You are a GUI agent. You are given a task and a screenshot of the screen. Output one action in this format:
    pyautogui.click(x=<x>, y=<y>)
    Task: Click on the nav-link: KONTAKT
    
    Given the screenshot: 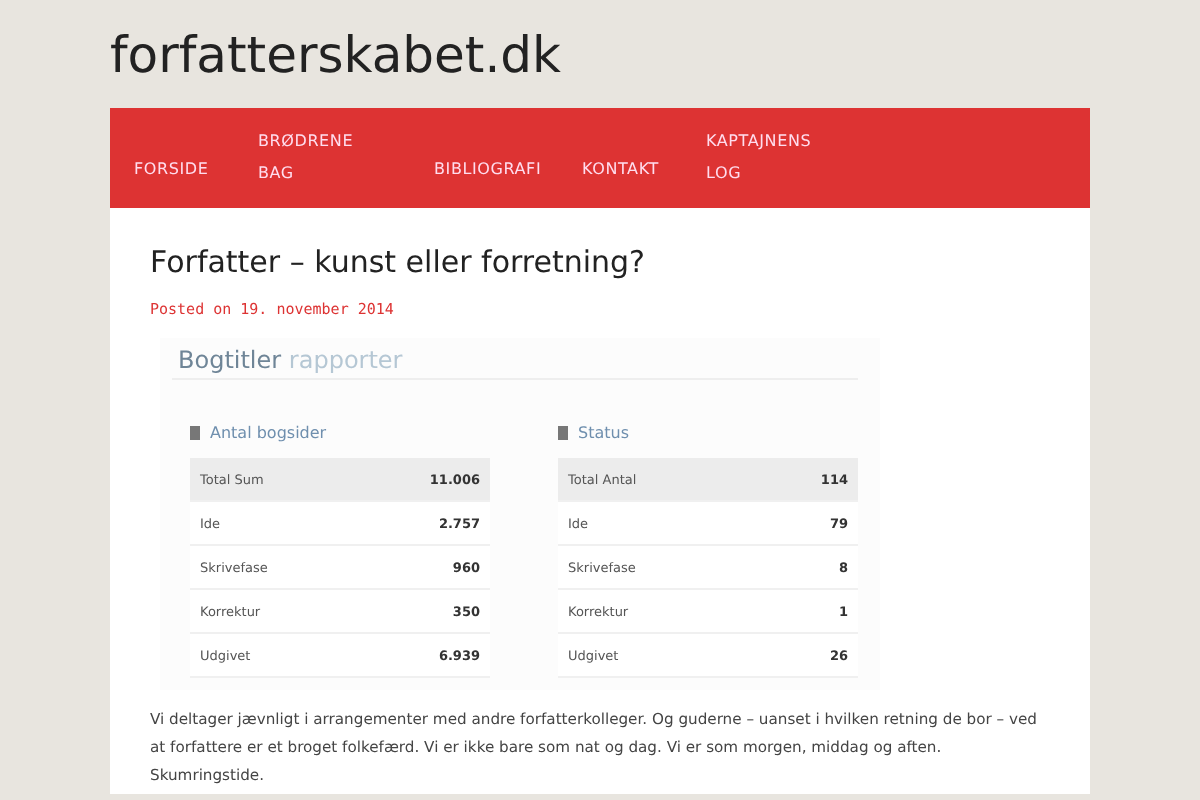 What is the action you would take?
    pyautogui.click(x=644, y=158)
    